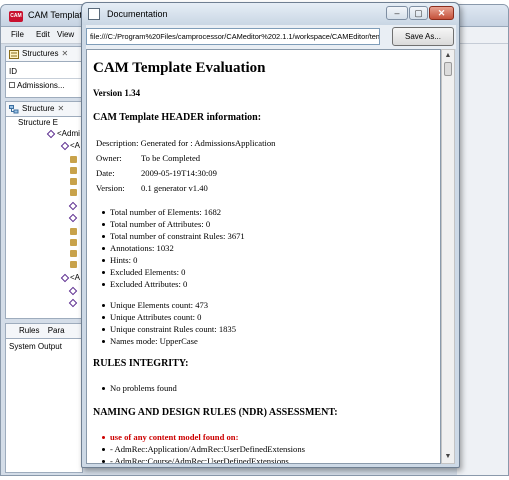  I want to click on list-item: Hints: 0, so click(119, 260).